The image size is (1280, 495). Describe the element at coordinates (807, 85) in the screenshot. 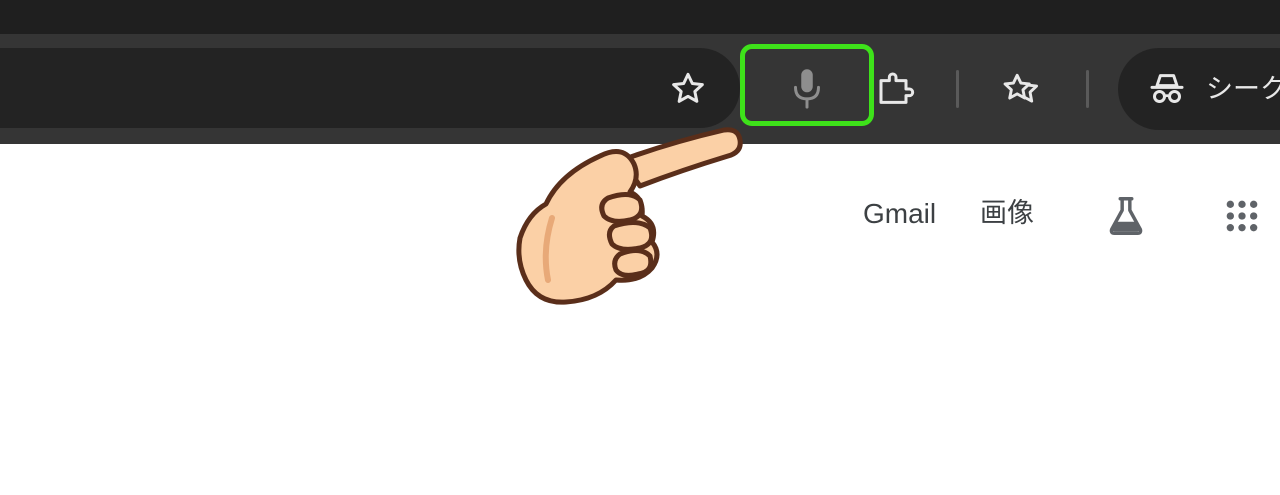

I see `highlight-box` at that location.